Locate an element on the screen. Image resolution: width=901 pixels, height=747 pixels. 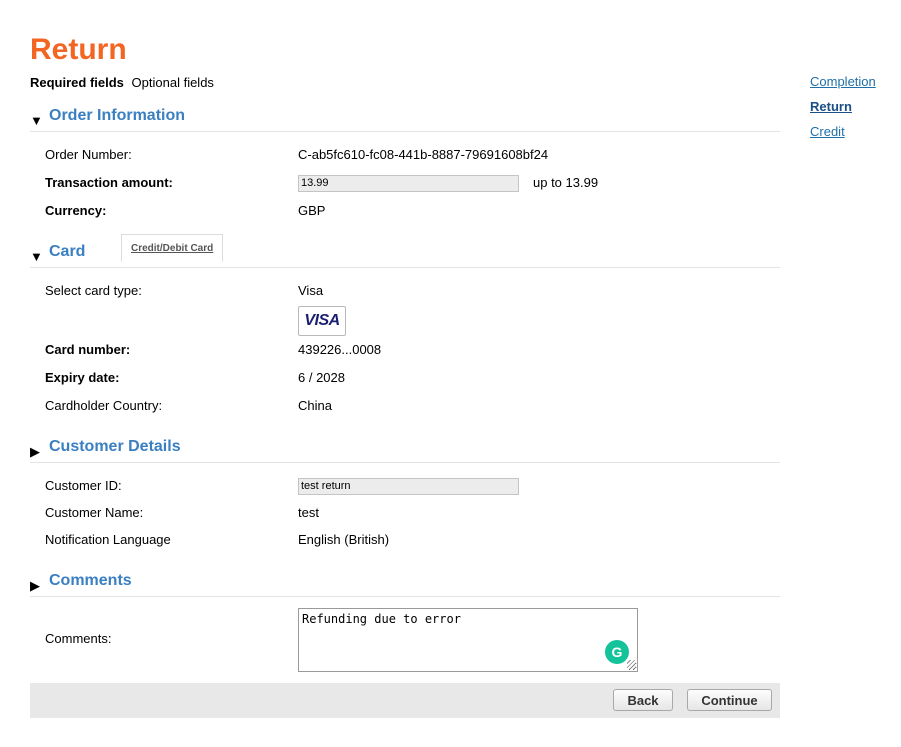
required-fields-label: Required fields is located at coordinates (77, 82).